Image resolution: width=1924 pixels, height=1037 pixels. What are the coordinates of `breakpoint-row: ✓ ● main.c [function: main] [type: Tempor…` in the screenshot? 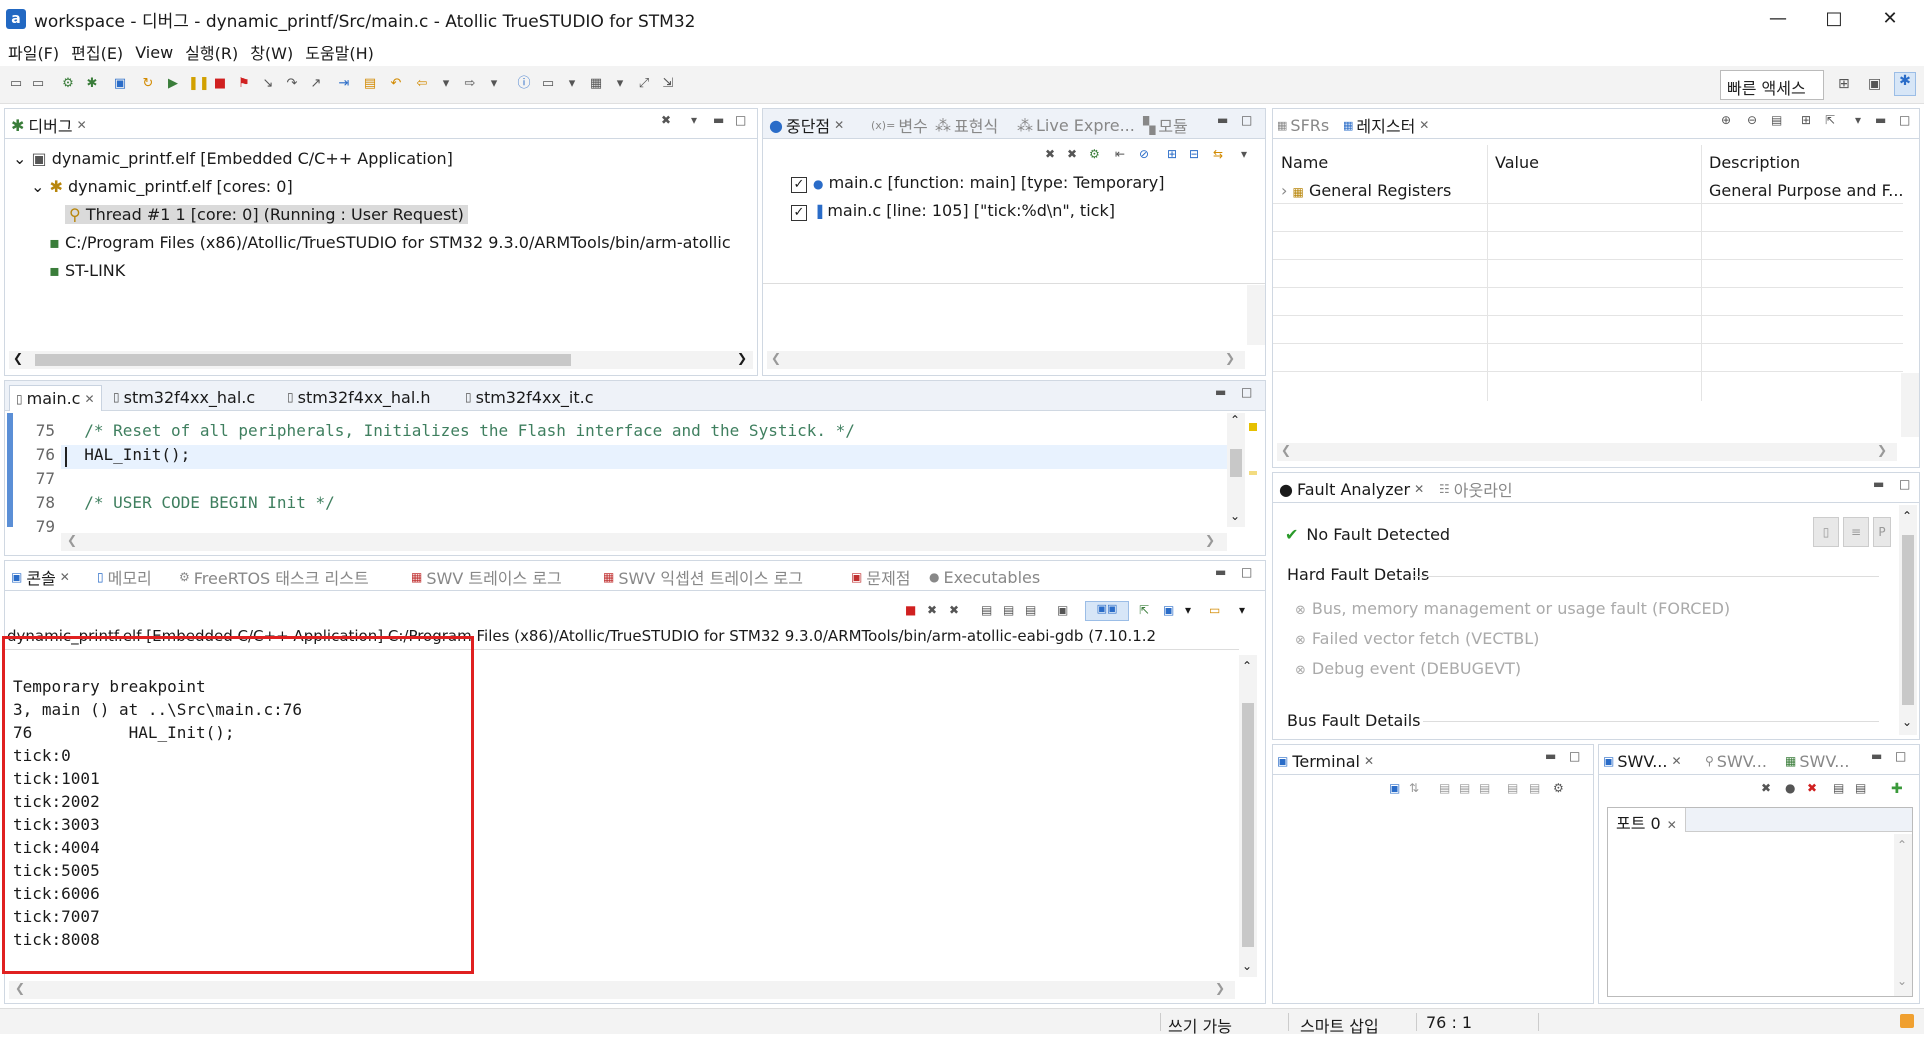 It's located at (977, 183).